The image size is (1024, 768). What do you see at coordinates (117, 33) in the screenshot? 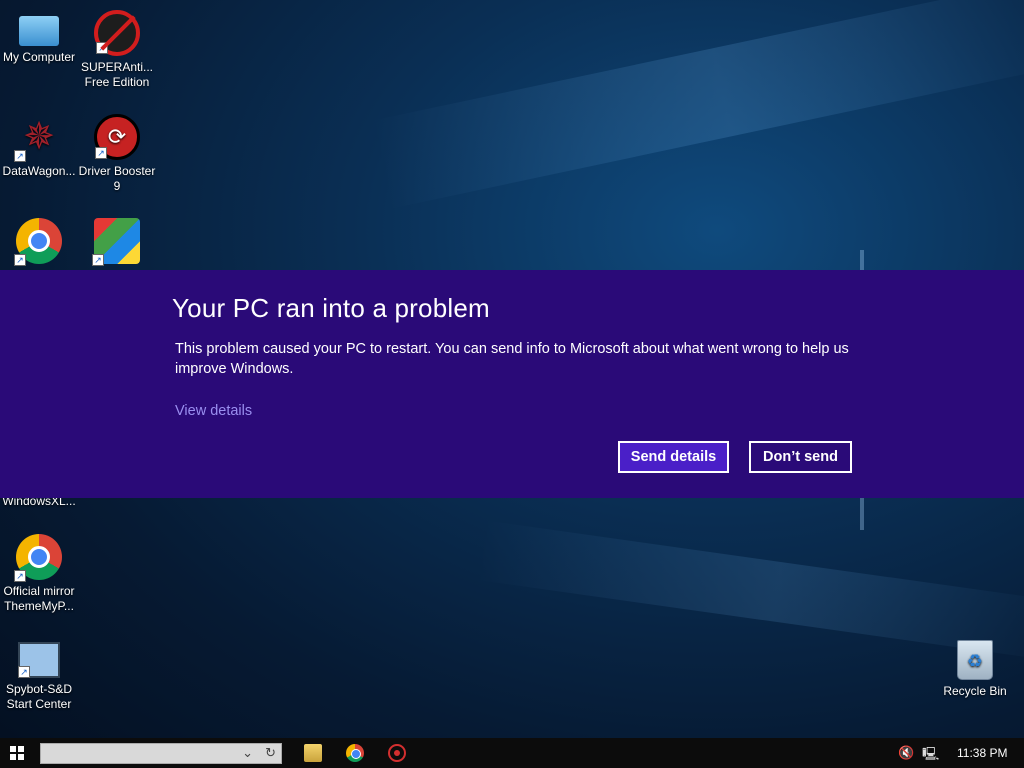
I see `superantispyware-icon: ↗` at bounding box center [117, 33].